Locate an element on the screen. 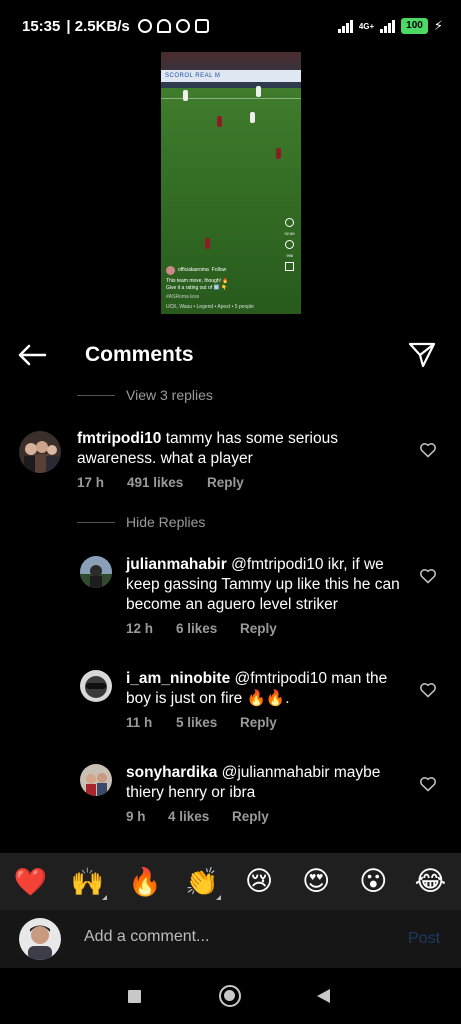  reply-meta: 12 h 6 likes Reply is located at coordinates (201, 628).